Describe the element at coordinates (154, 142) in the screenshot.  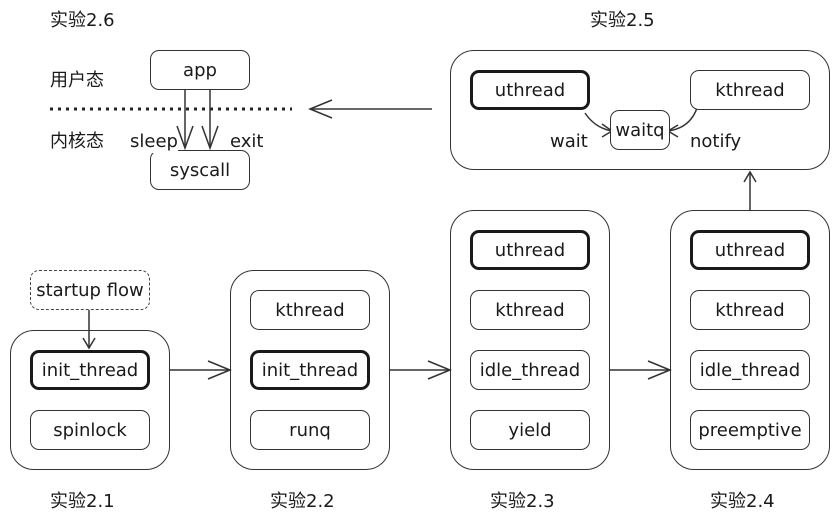
I see `sleep-label: sleep` at that location.